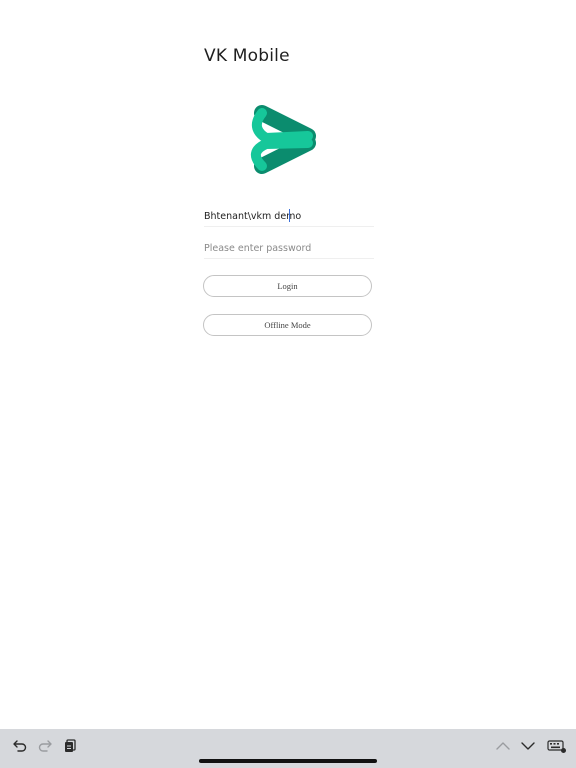 The width and height of the screenshot is (576, 768). I want to click on keyboard-icon, so click(557, 746).